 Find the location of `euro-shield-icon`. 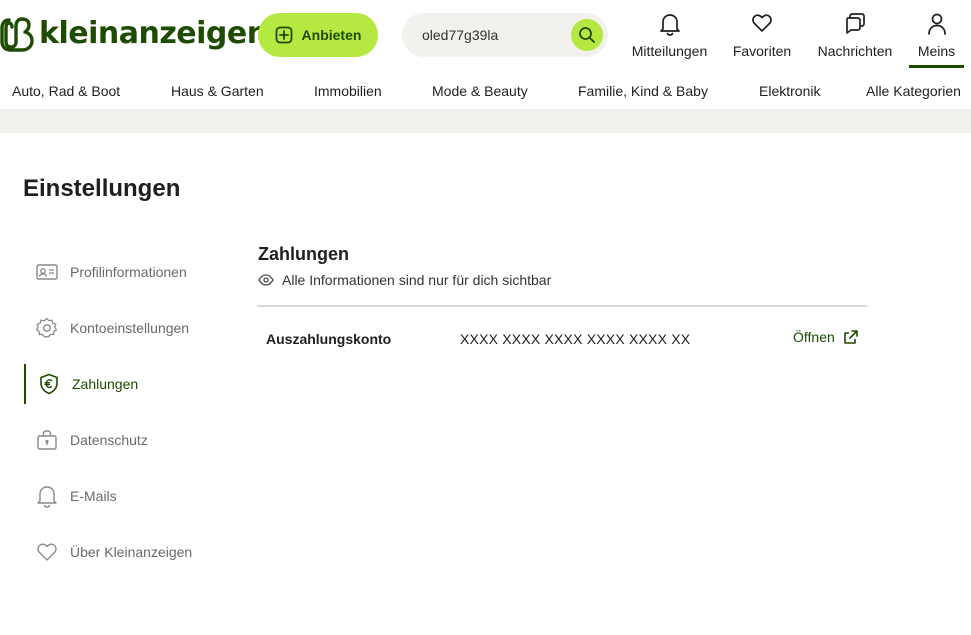

euro-shield-icon is located at coordinates (49, 384).